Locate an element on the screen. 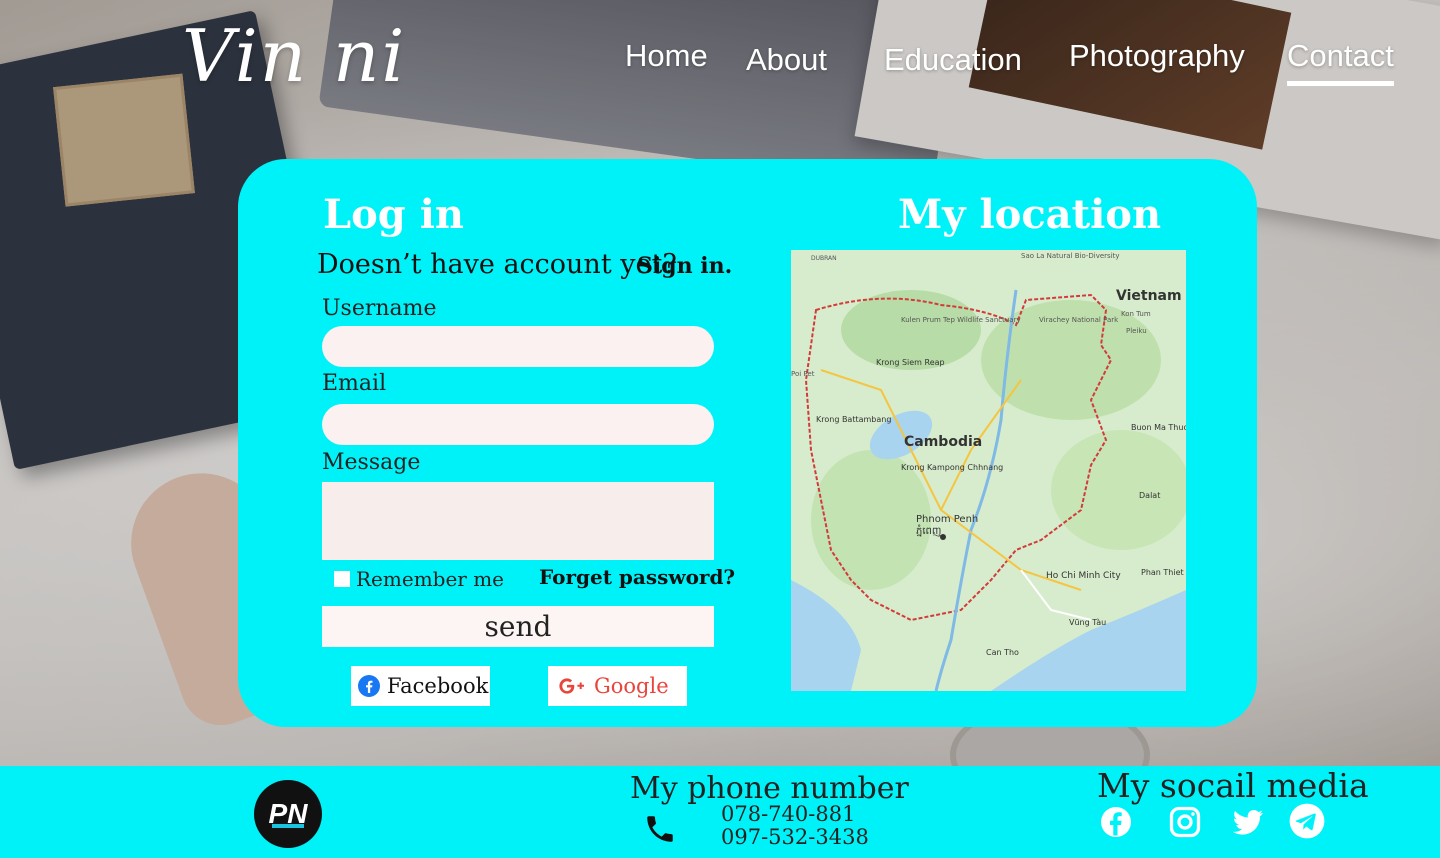 The width and height of the screenshot is (1440, 858). map-label-vietnam: Vietnam is located at coordinates (1149, 296).